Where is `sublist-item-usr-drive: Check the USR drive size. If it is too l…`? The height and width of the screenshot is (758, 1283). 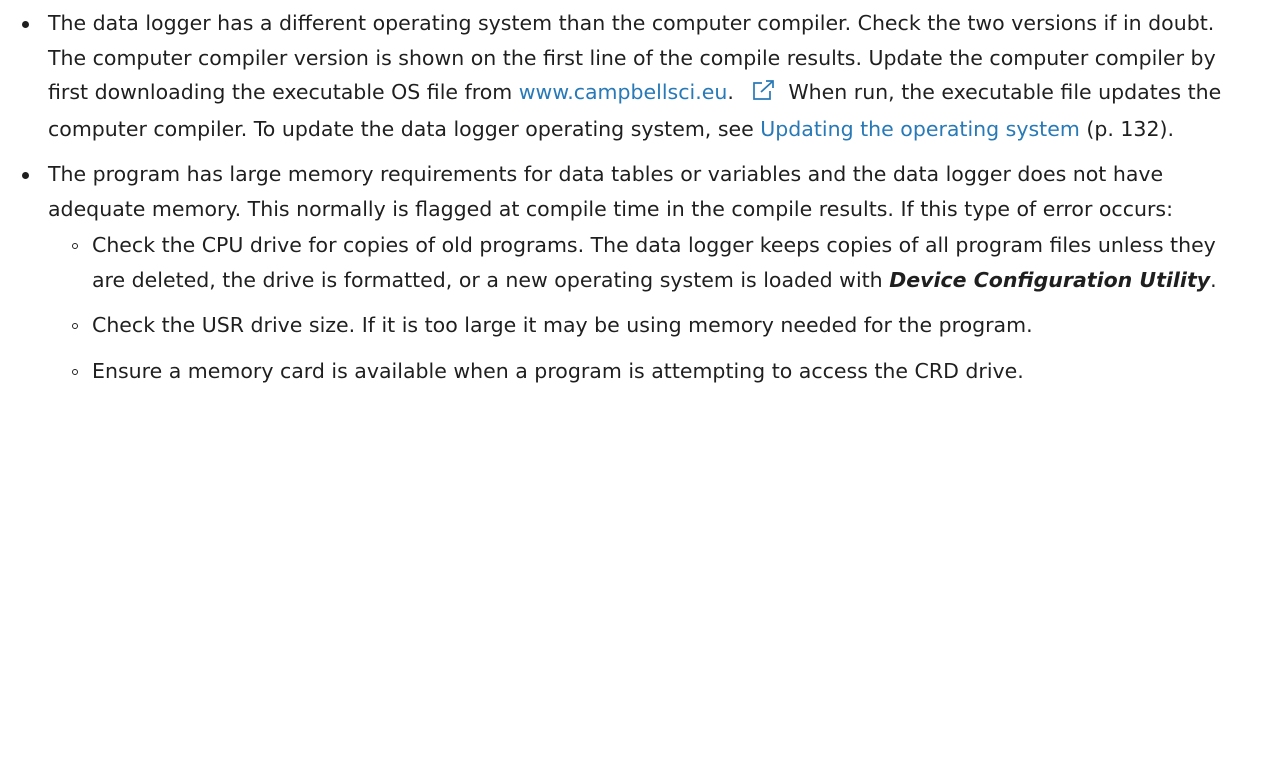
sublist-item-usr-drive: Check the USR drive size. If it is too l… is located at coordinates (645, 325).